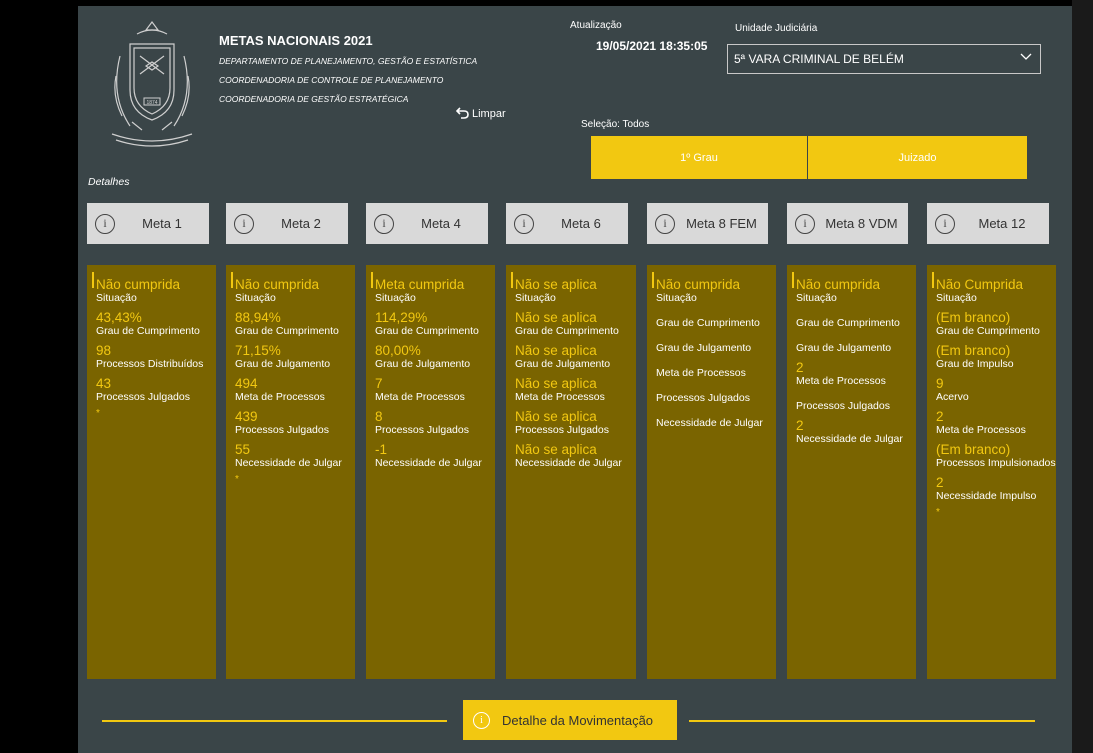  Describe the element at coordinates (862, 721) in the screenshot. I see `footer-divider-right` at that location.